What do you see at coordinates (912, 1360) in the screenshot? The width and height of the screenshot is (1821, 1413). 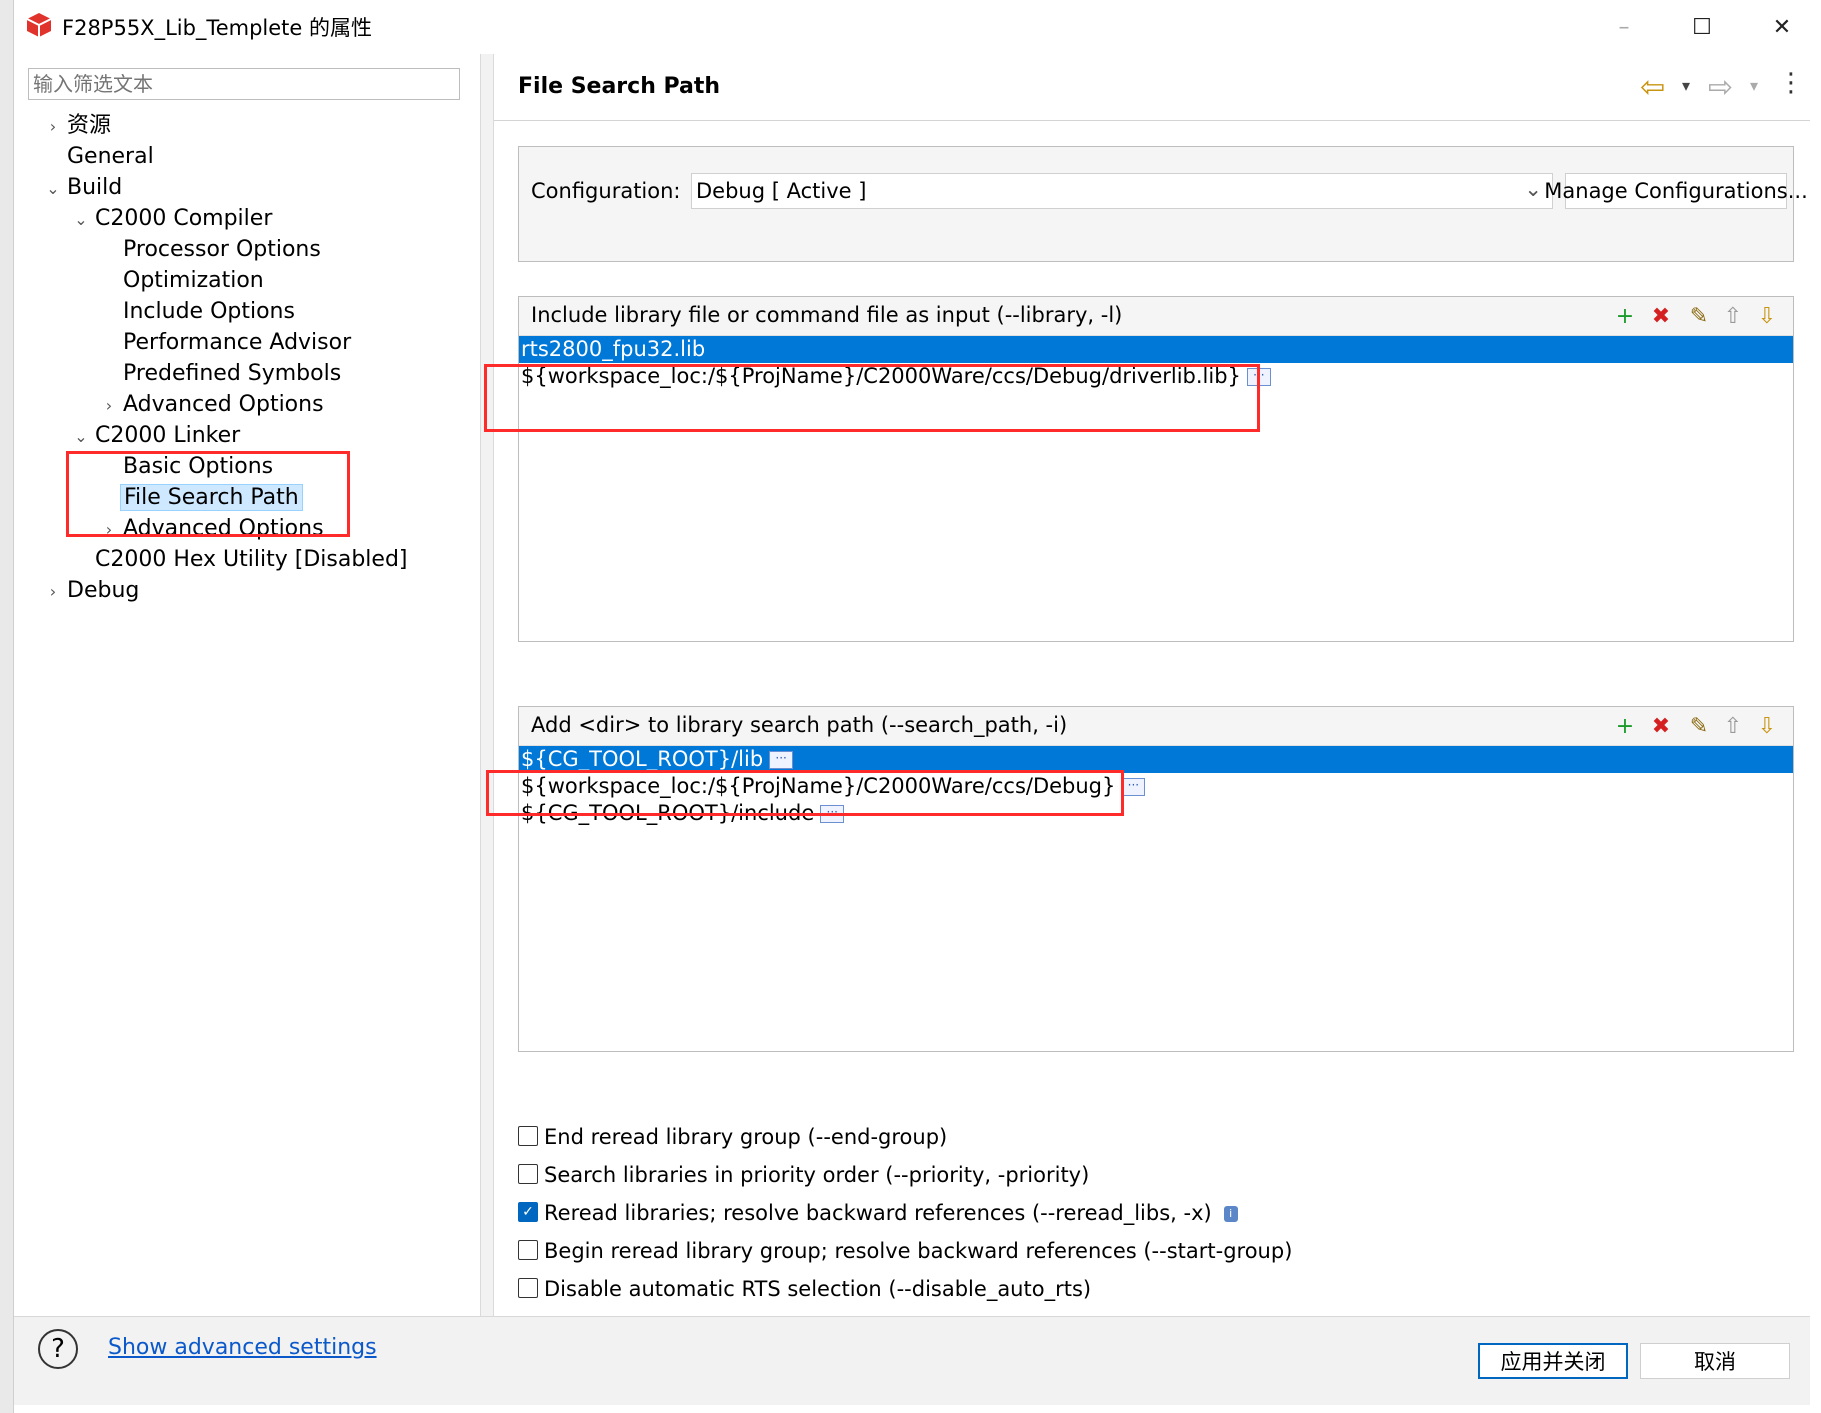 I see `dialog-footer: ? Show advanced settings 应用并关闭 取消` at bounding box center [912, 1360].